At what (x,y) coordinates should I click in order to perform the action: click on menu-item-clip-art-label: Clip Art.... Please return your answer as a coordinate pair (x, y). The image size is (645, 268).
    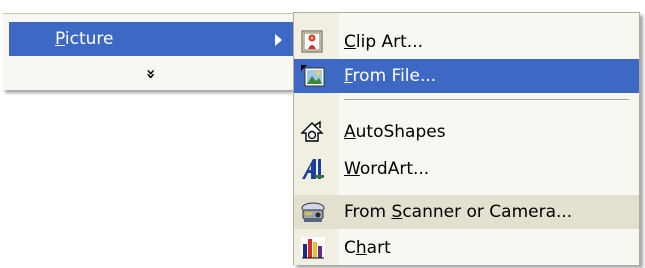
    Looking at the image, I should click on (384, 42).